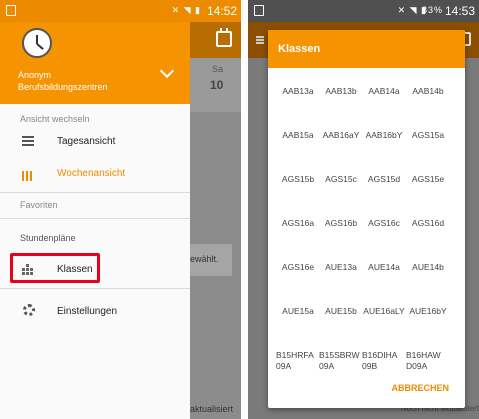 The height and width of the screenshot is (419, 479). What do you see at coordinates (363, 11) in the screenshot?
I see `status-bar: ✕ ◥ ▮ 83% 14:53` at bounding box center [363, 11].